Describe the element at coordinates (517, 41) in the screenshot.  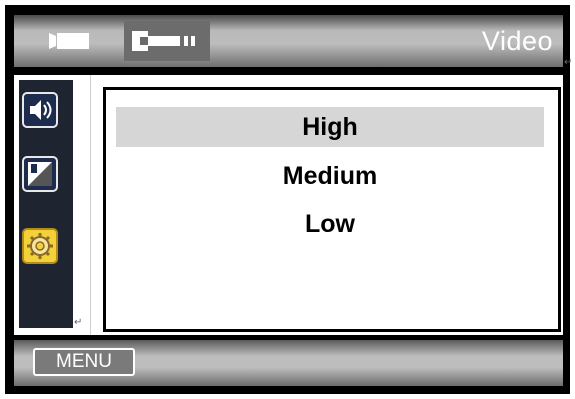
I see `page-title: Video` at that location.